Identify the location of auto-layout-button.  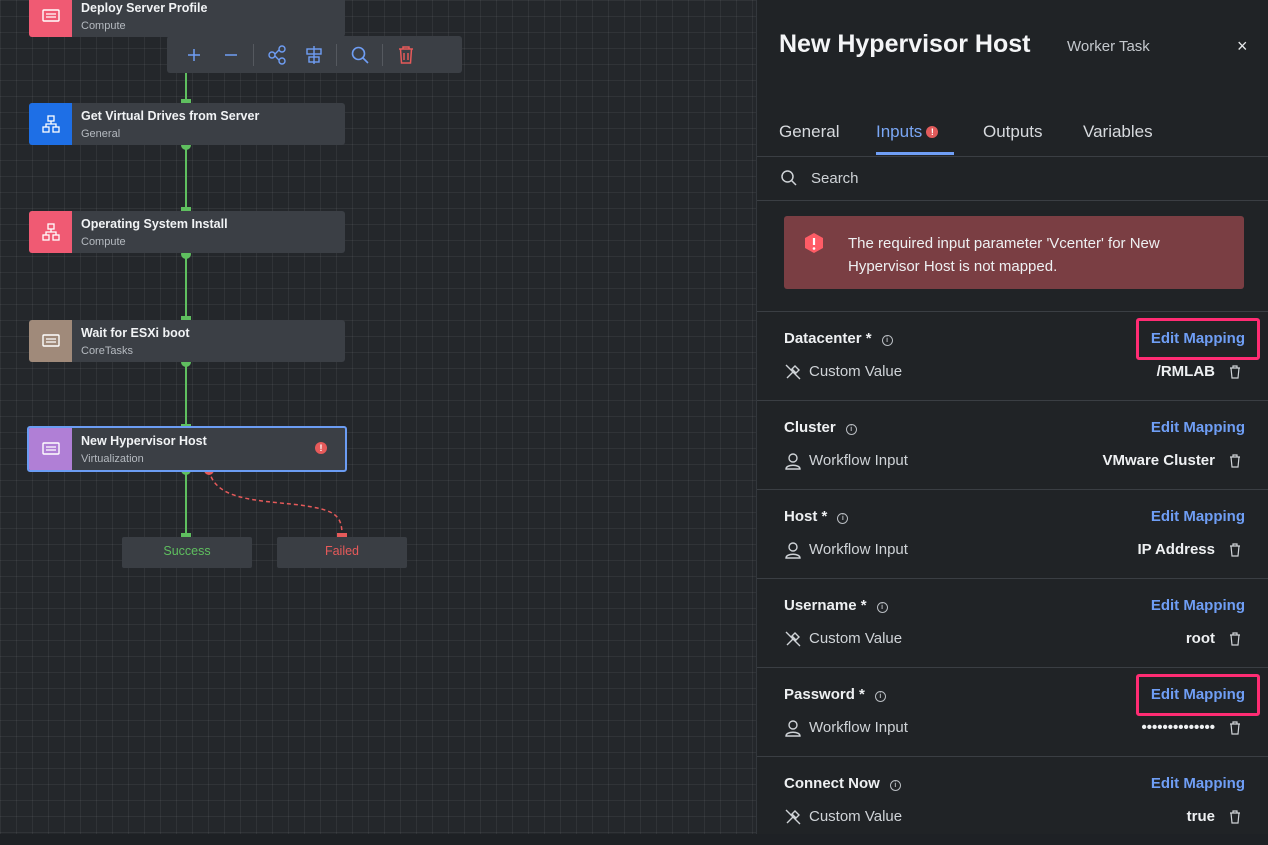
(276, 54).